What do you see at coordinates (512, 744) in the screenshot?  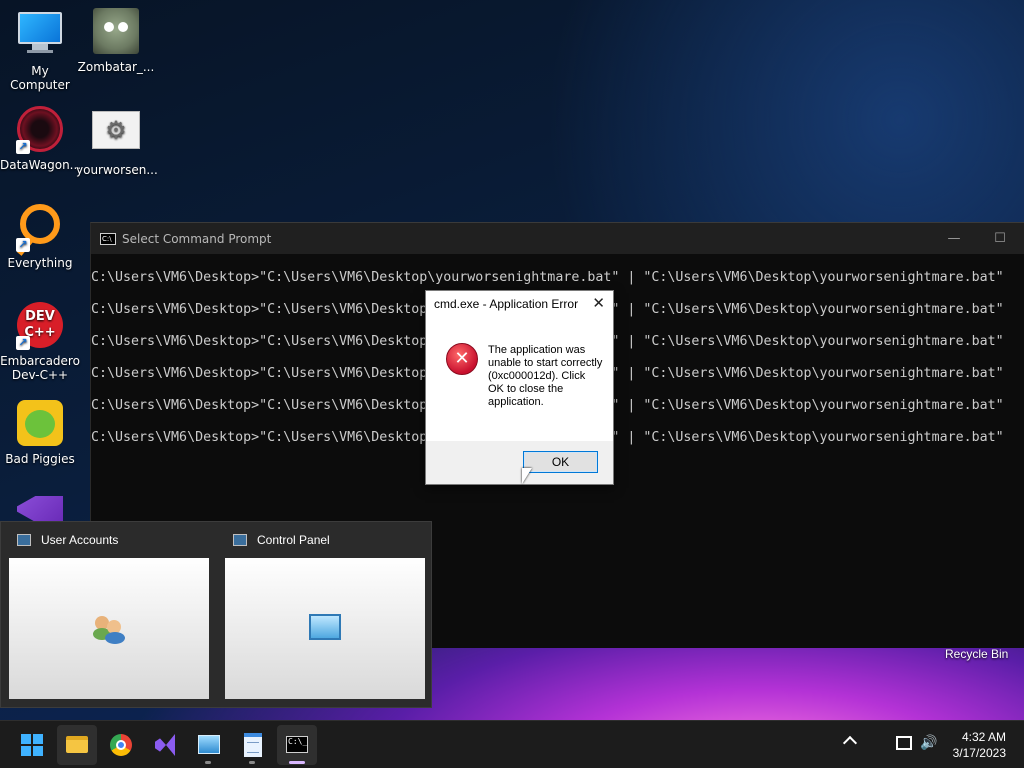 I see `taskbar: C:\_ 🔊 4:32 AM 3/17/2023` at bounding box center [512, 744].